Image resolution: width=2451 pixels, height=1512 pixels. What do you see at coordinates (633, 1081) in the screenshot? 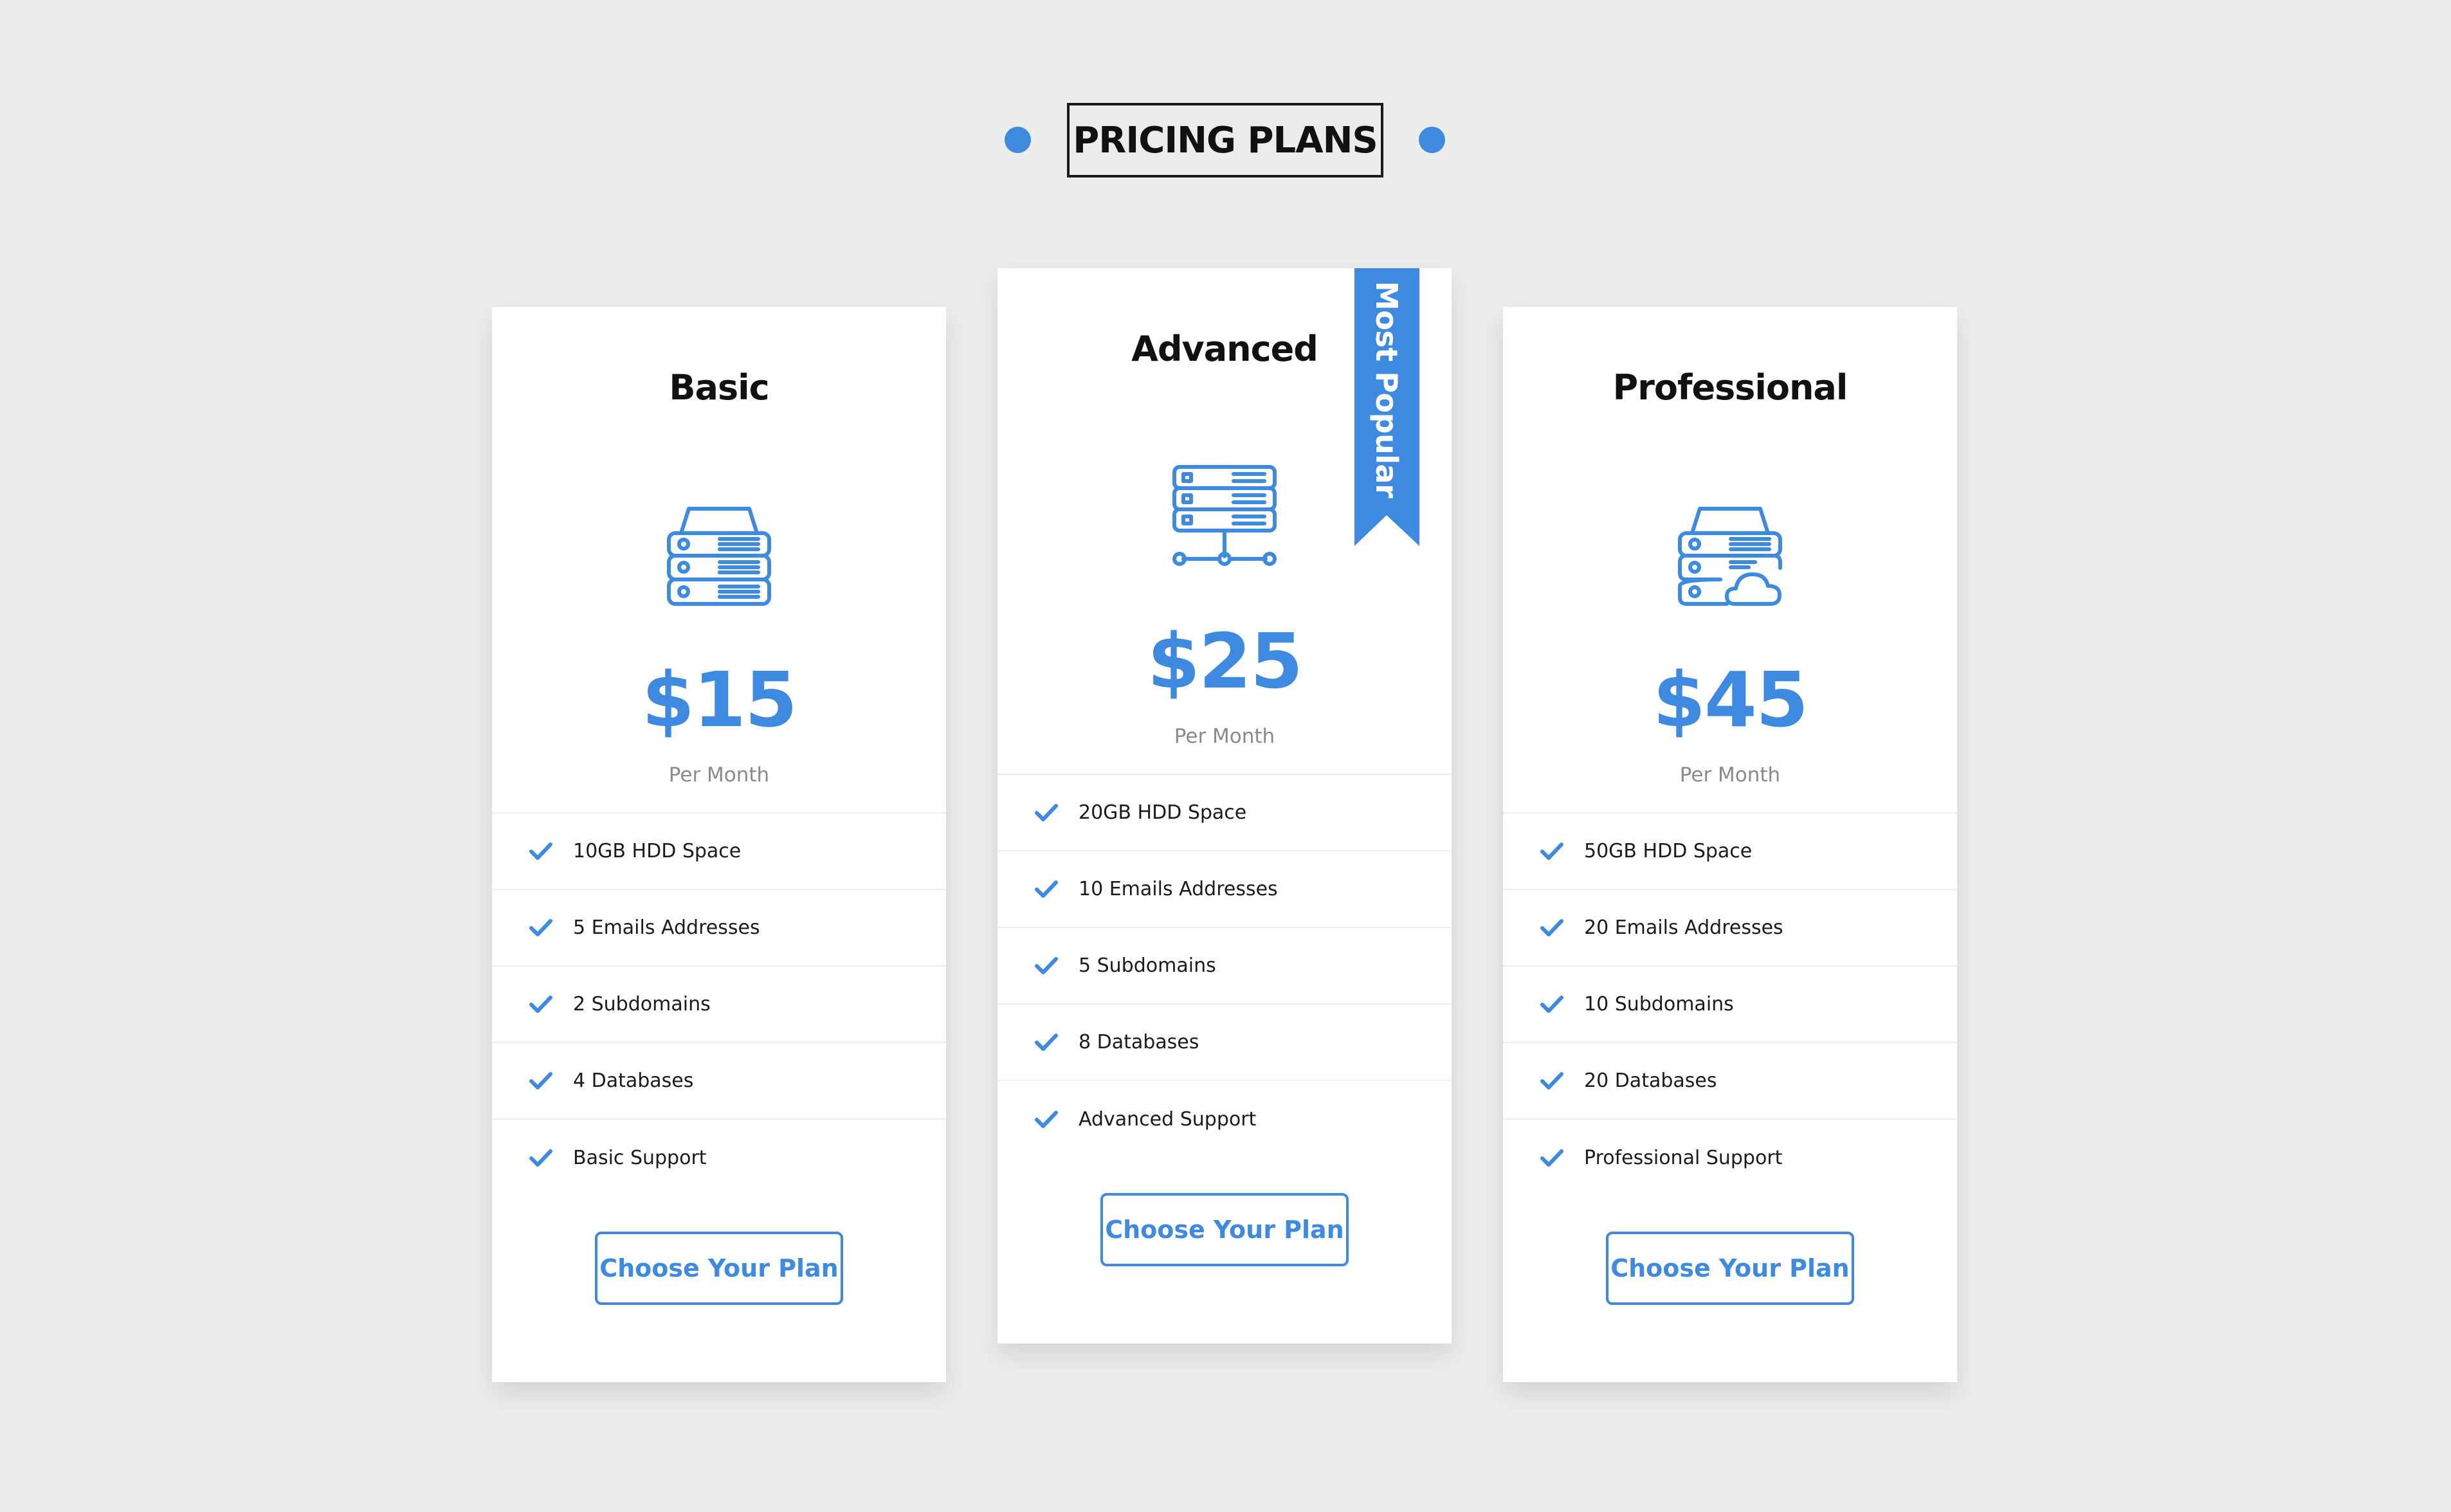
I see `feature-label: 4 Databases` at bounding box center [633, 1081].